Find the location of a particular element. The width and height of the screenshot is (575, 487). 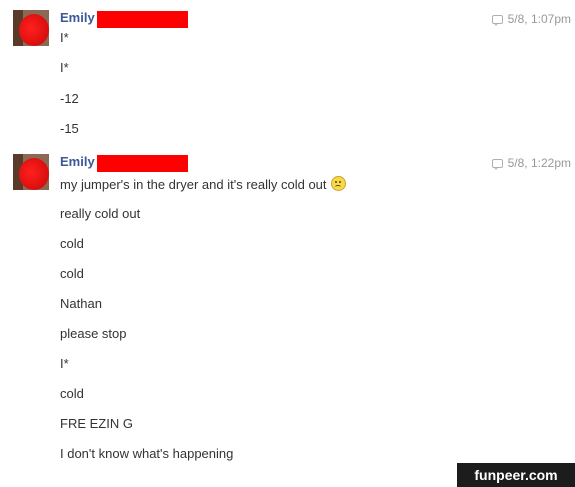

message-line: really cold out is located at coordinates (100, 213).